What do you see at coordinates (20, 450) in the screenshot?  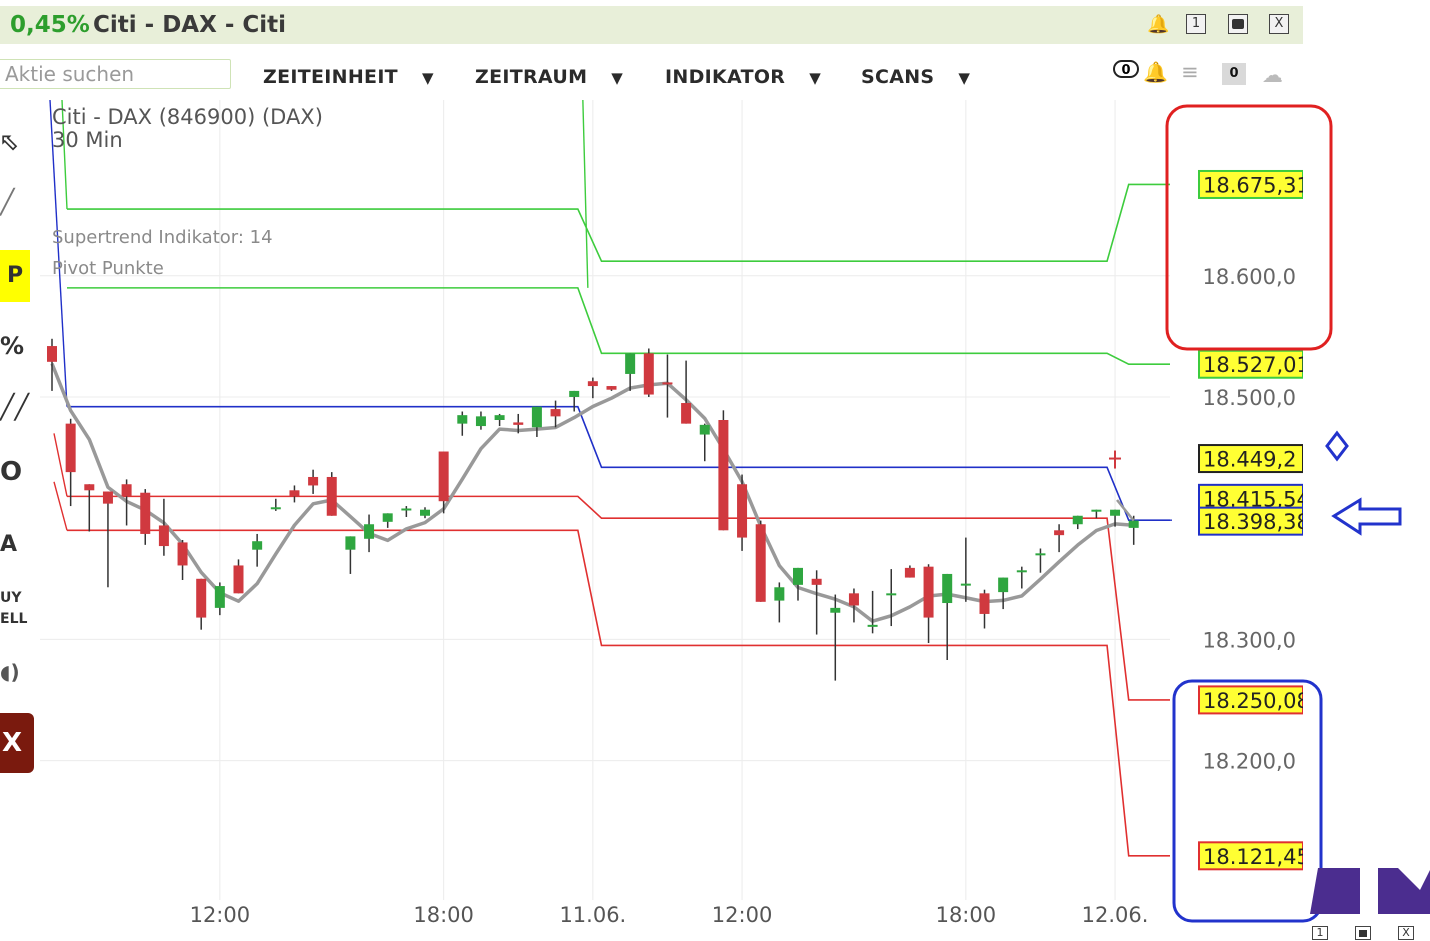 I see `left-toolbar: ⬁ ╱ P % ╱╱ O A UY ELL ◖) X` at bounding box center [20, 450].